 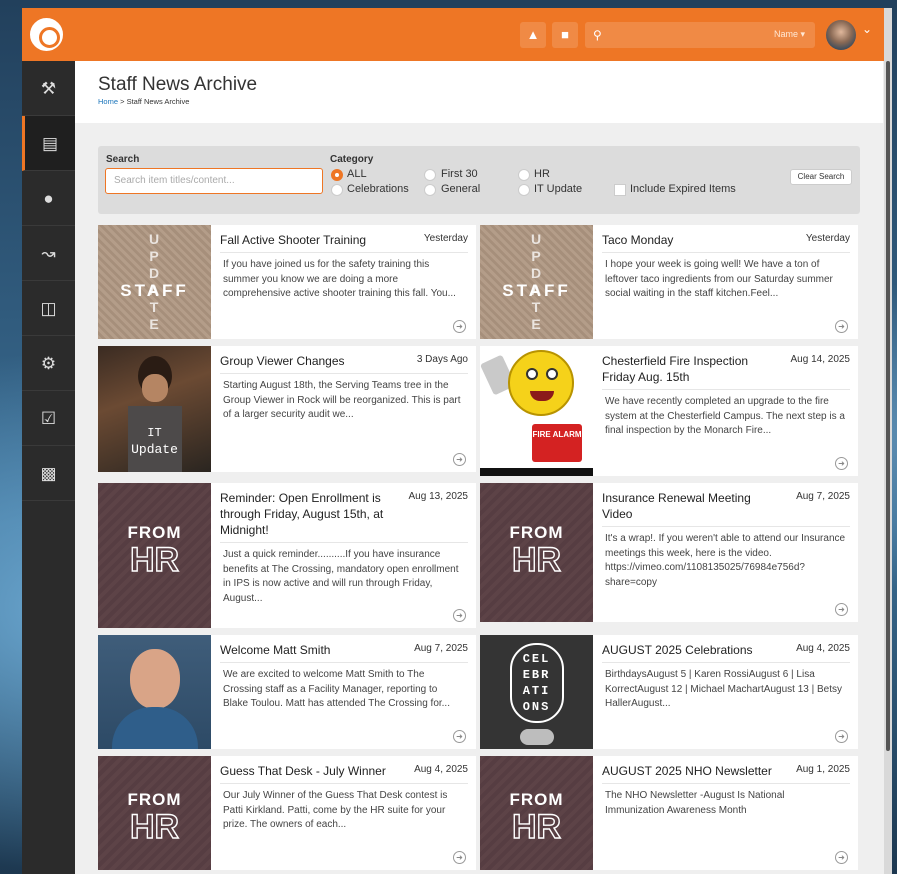 What do you see at coordinates (154, 409) in the screenshot?
I see `it-update-thumbnail: IT Update` at bounding box center [154, 409].